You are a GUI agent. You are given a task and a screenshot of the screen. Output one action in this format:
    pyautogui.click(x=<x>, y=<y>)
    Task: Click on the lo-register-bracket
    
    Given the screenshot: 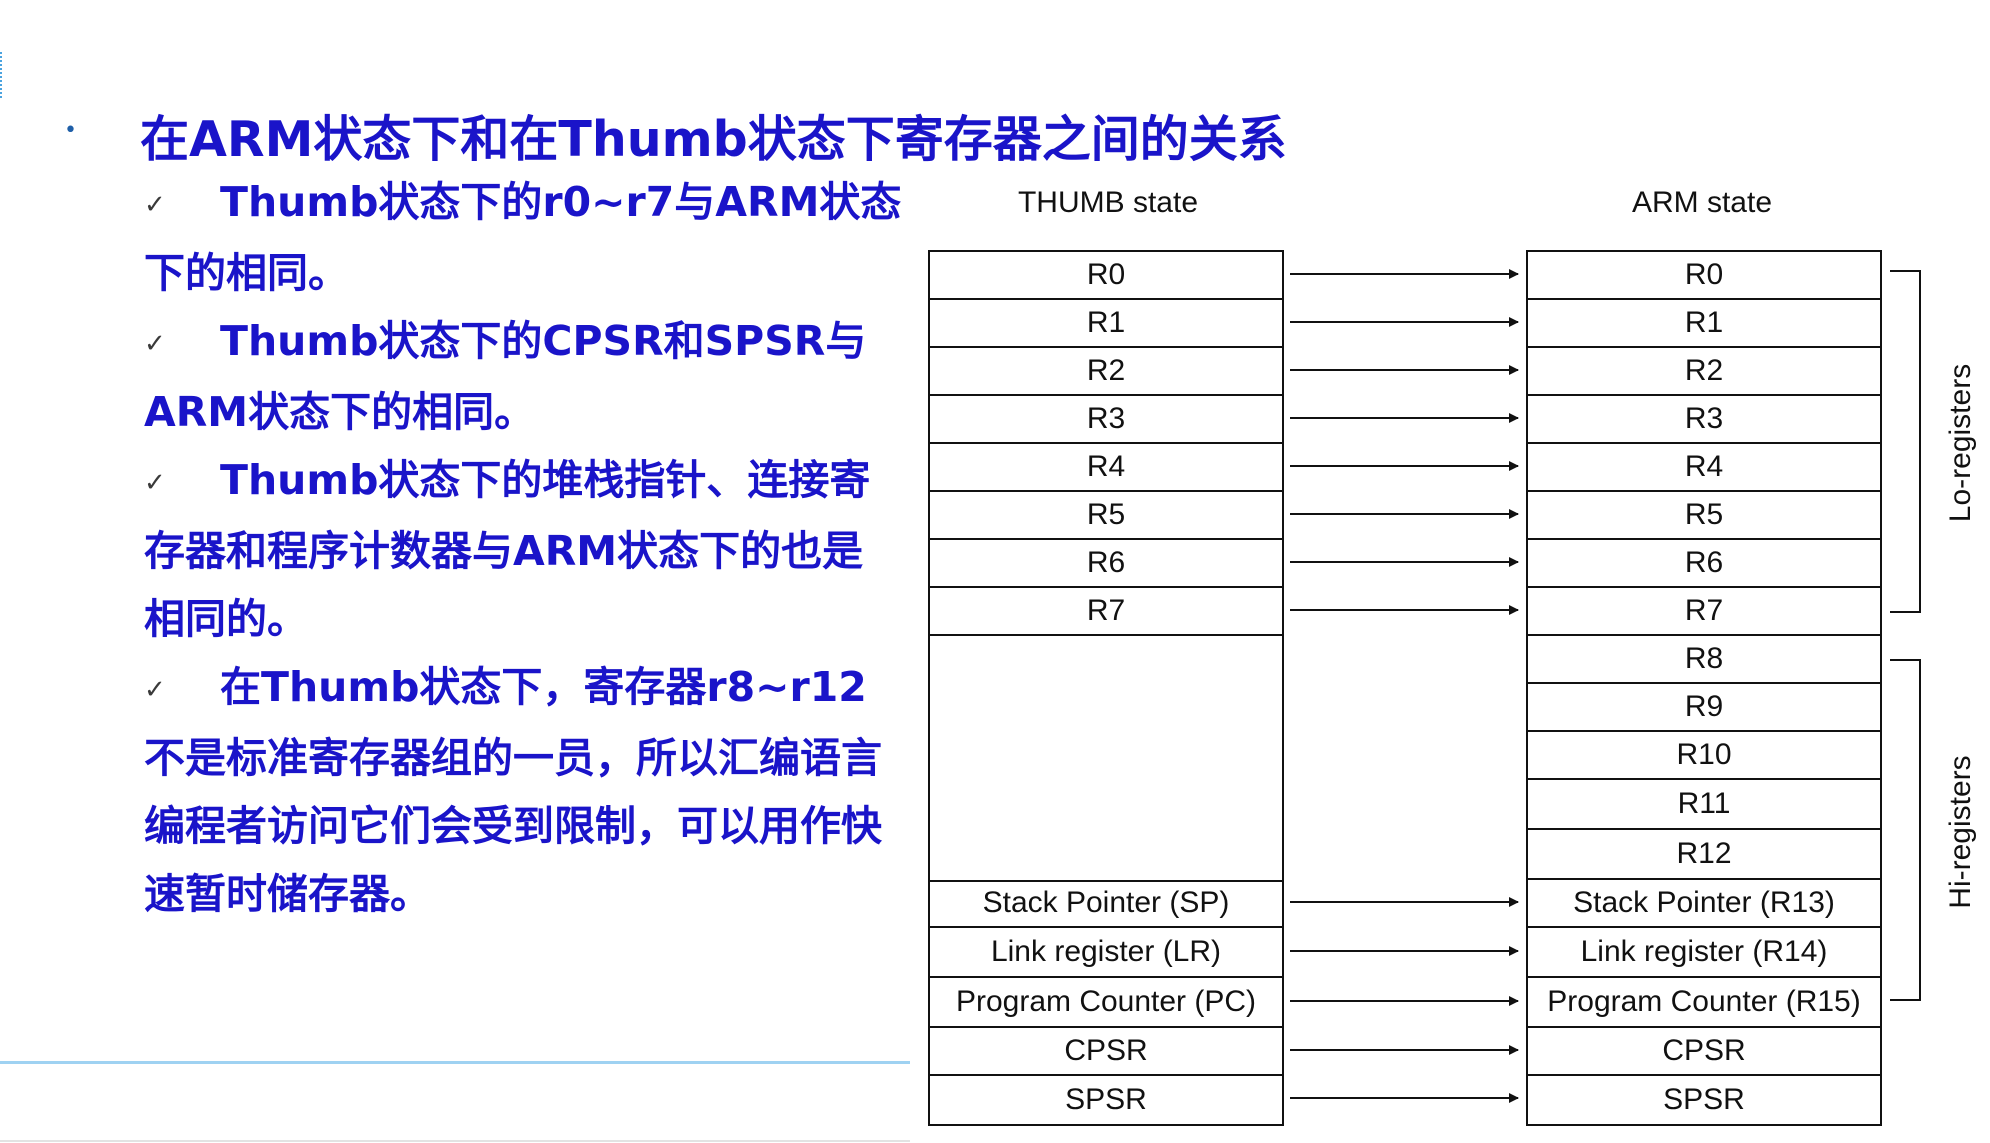 What is the action you would take?
    pyautogui.click(x=1905, y=441)
    